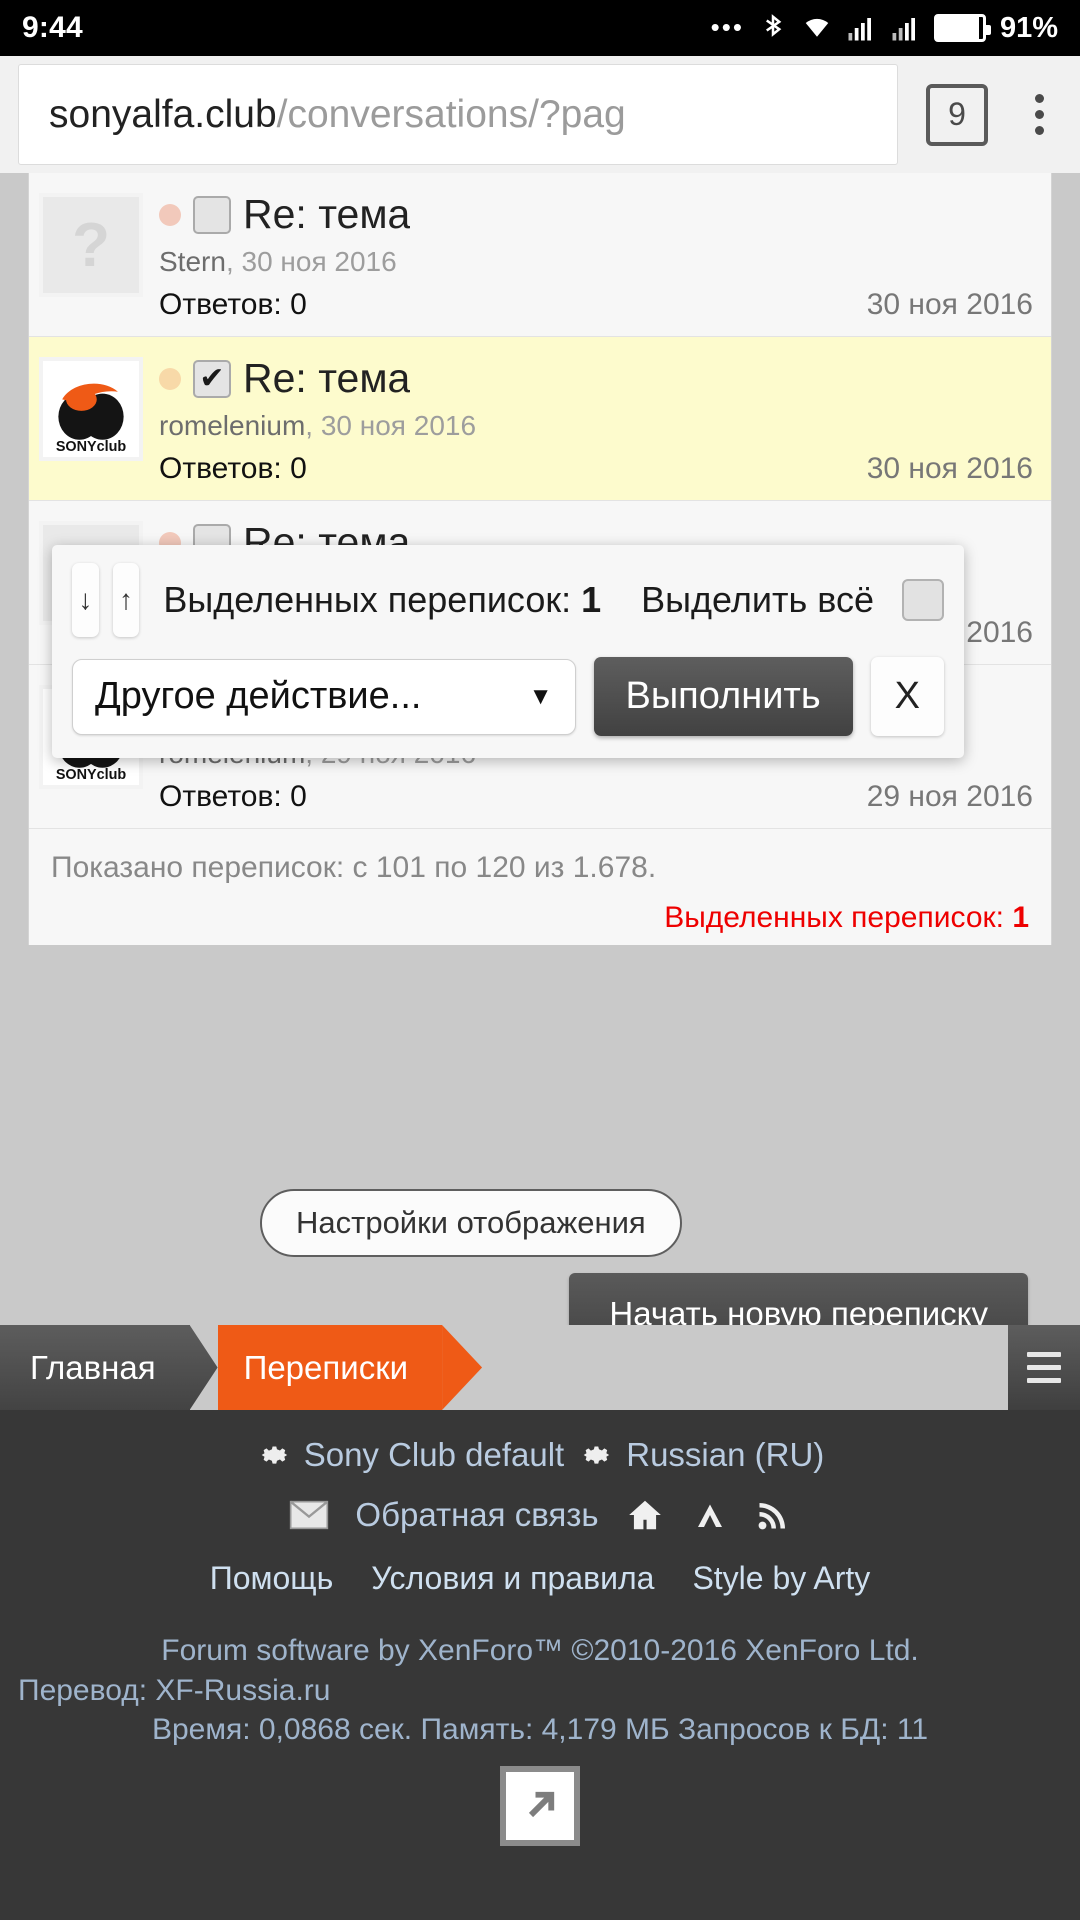  I want to click on conversation-author-date: Stern, 30 ноя 2016, so click(278, 261).